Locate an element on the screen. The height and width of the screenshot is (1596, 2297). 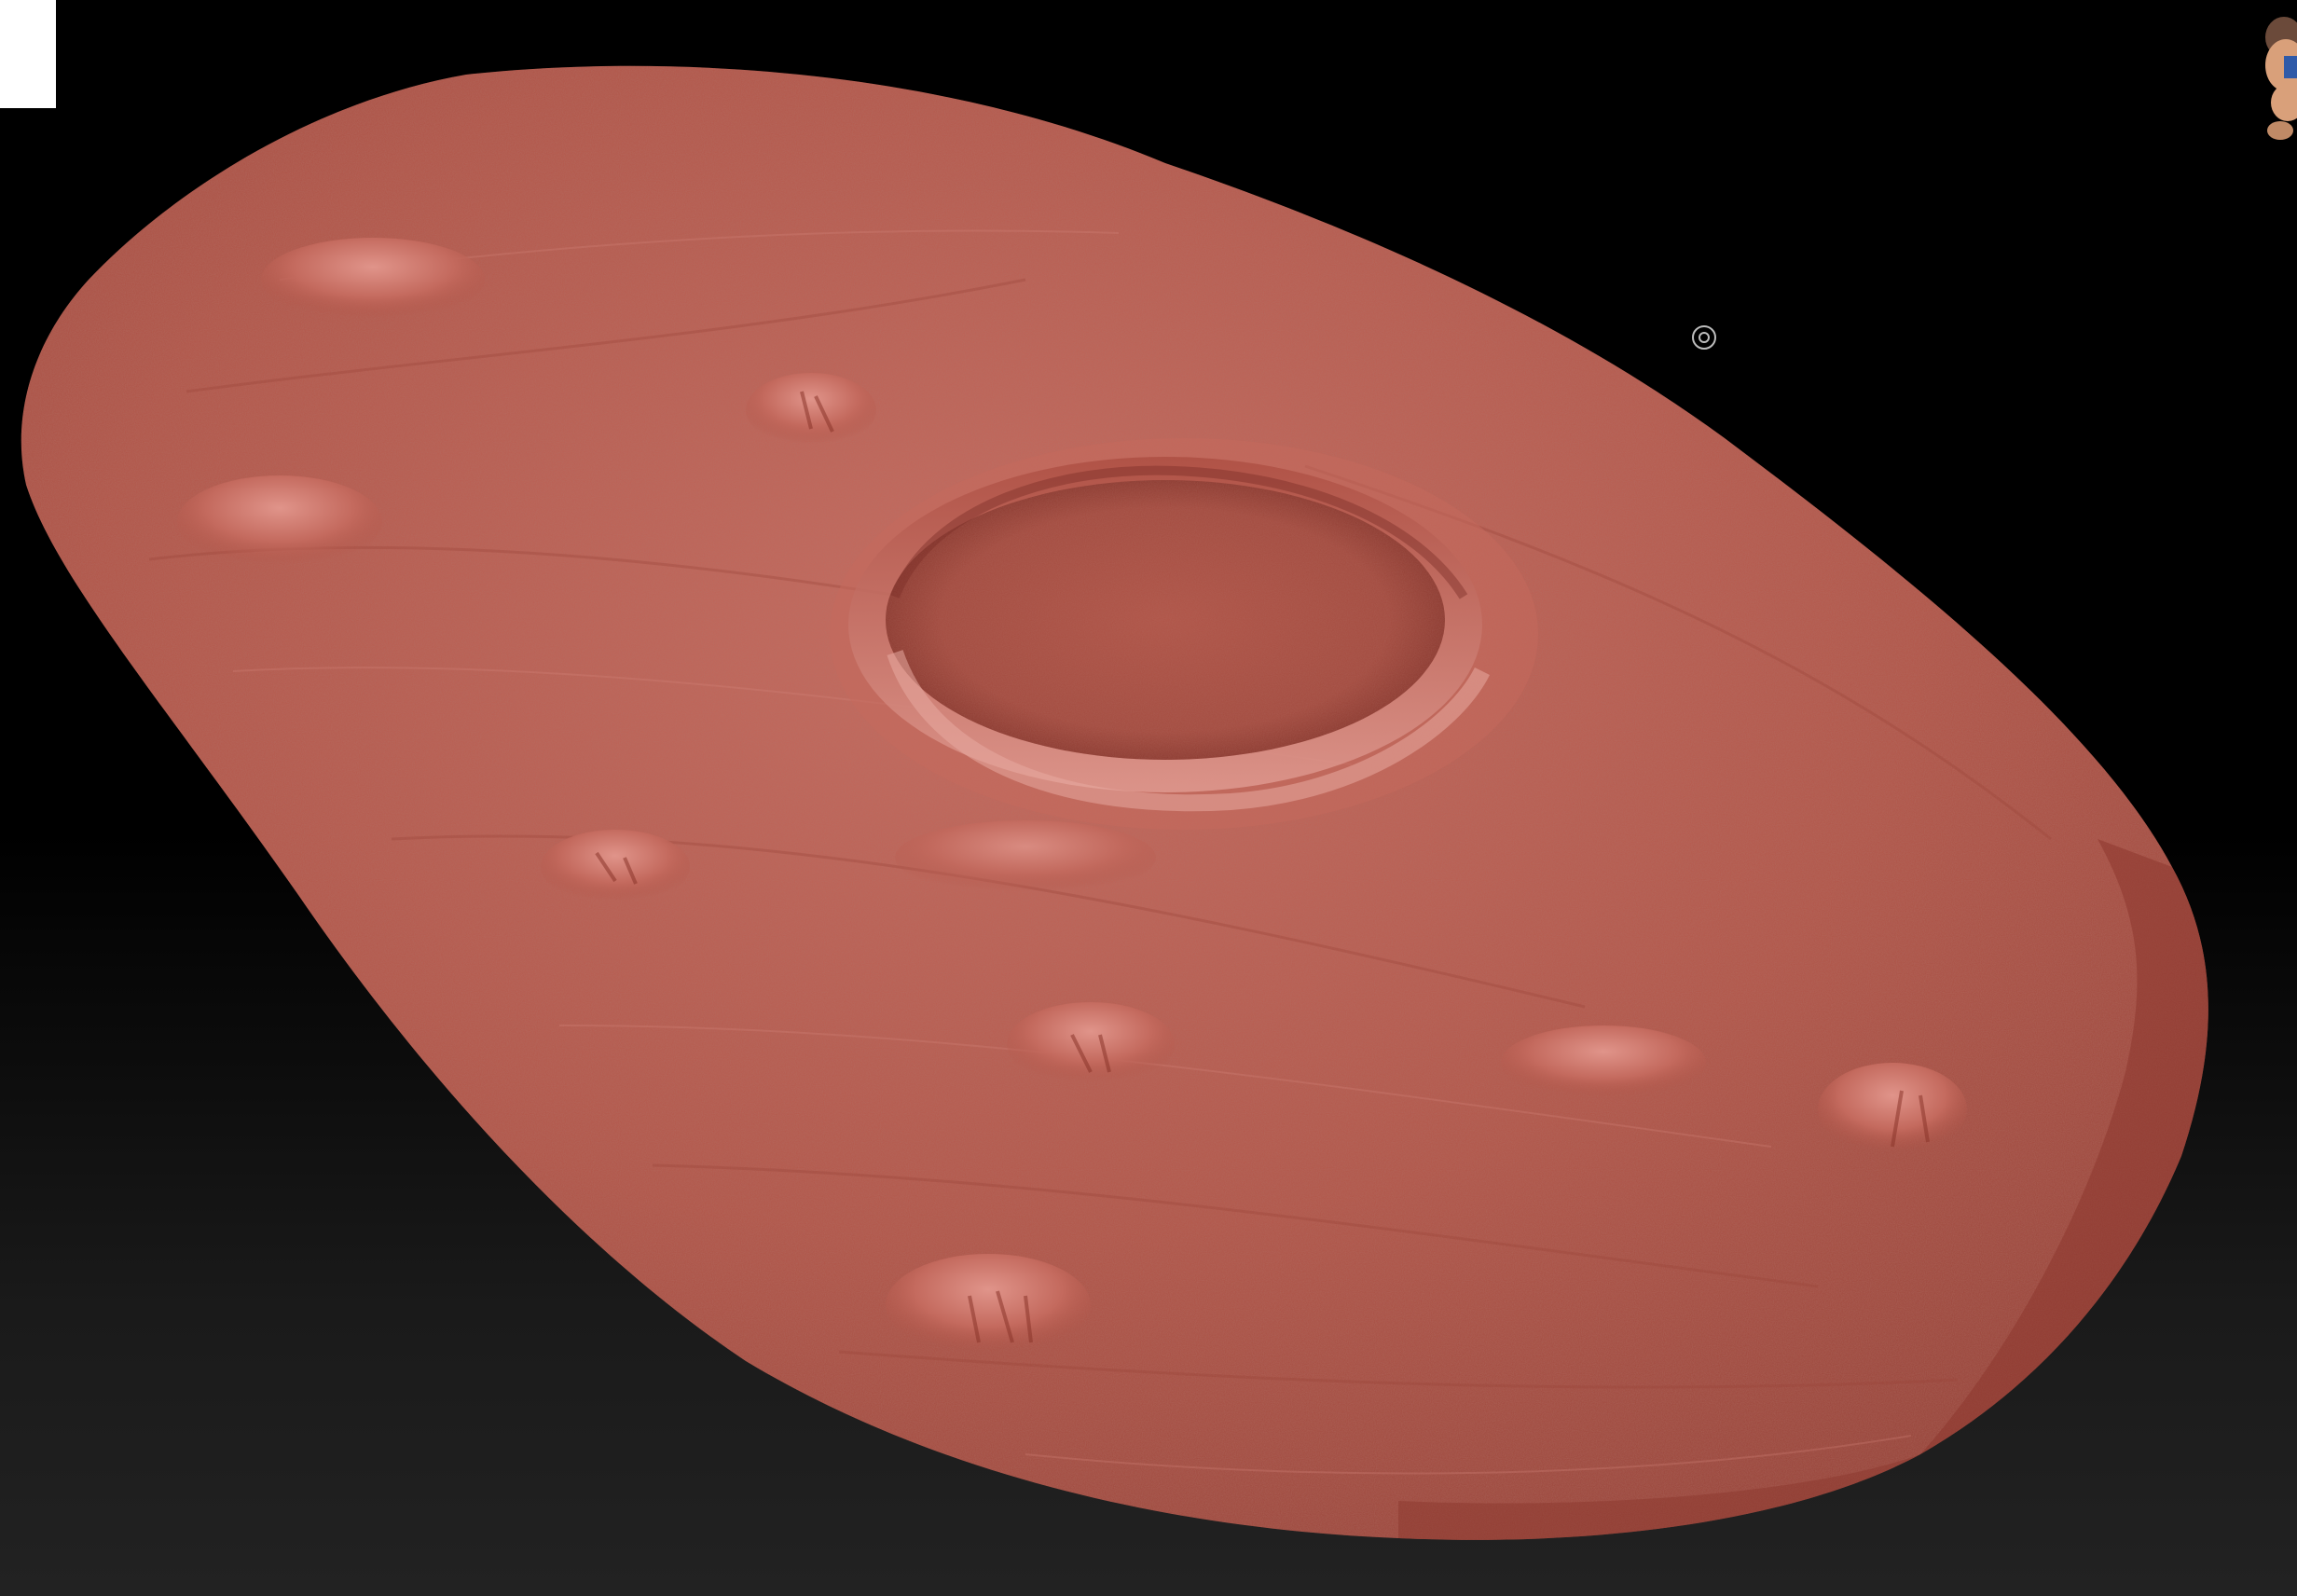
pivot-marker-icon is located at coordinates (1704, 337).